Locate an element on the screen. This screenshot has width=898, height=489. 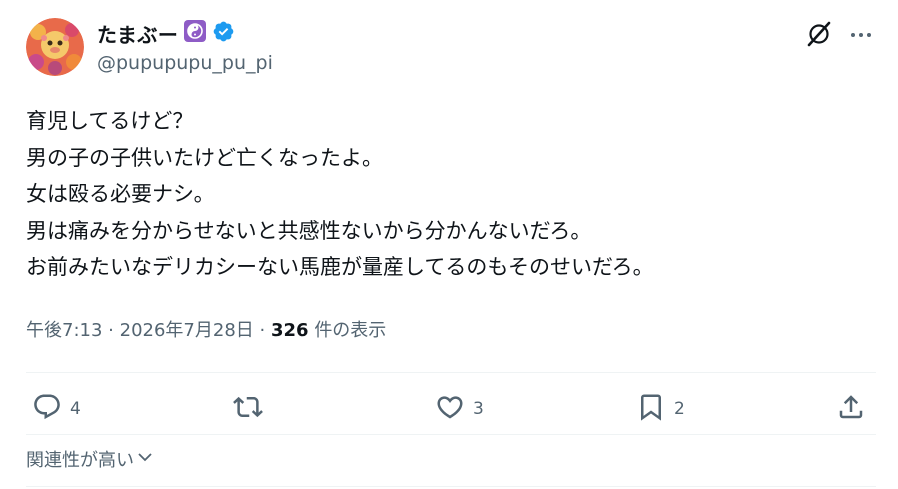
share-button is located at coordinates (851, 409).